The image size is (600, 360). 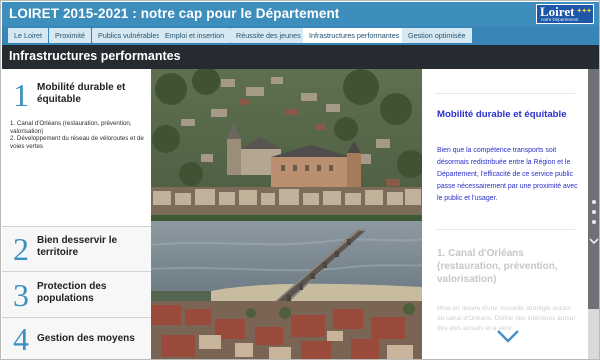 I want to click on menu-item-label: Mobilité durable et équitable, so click(x=81, y=93).